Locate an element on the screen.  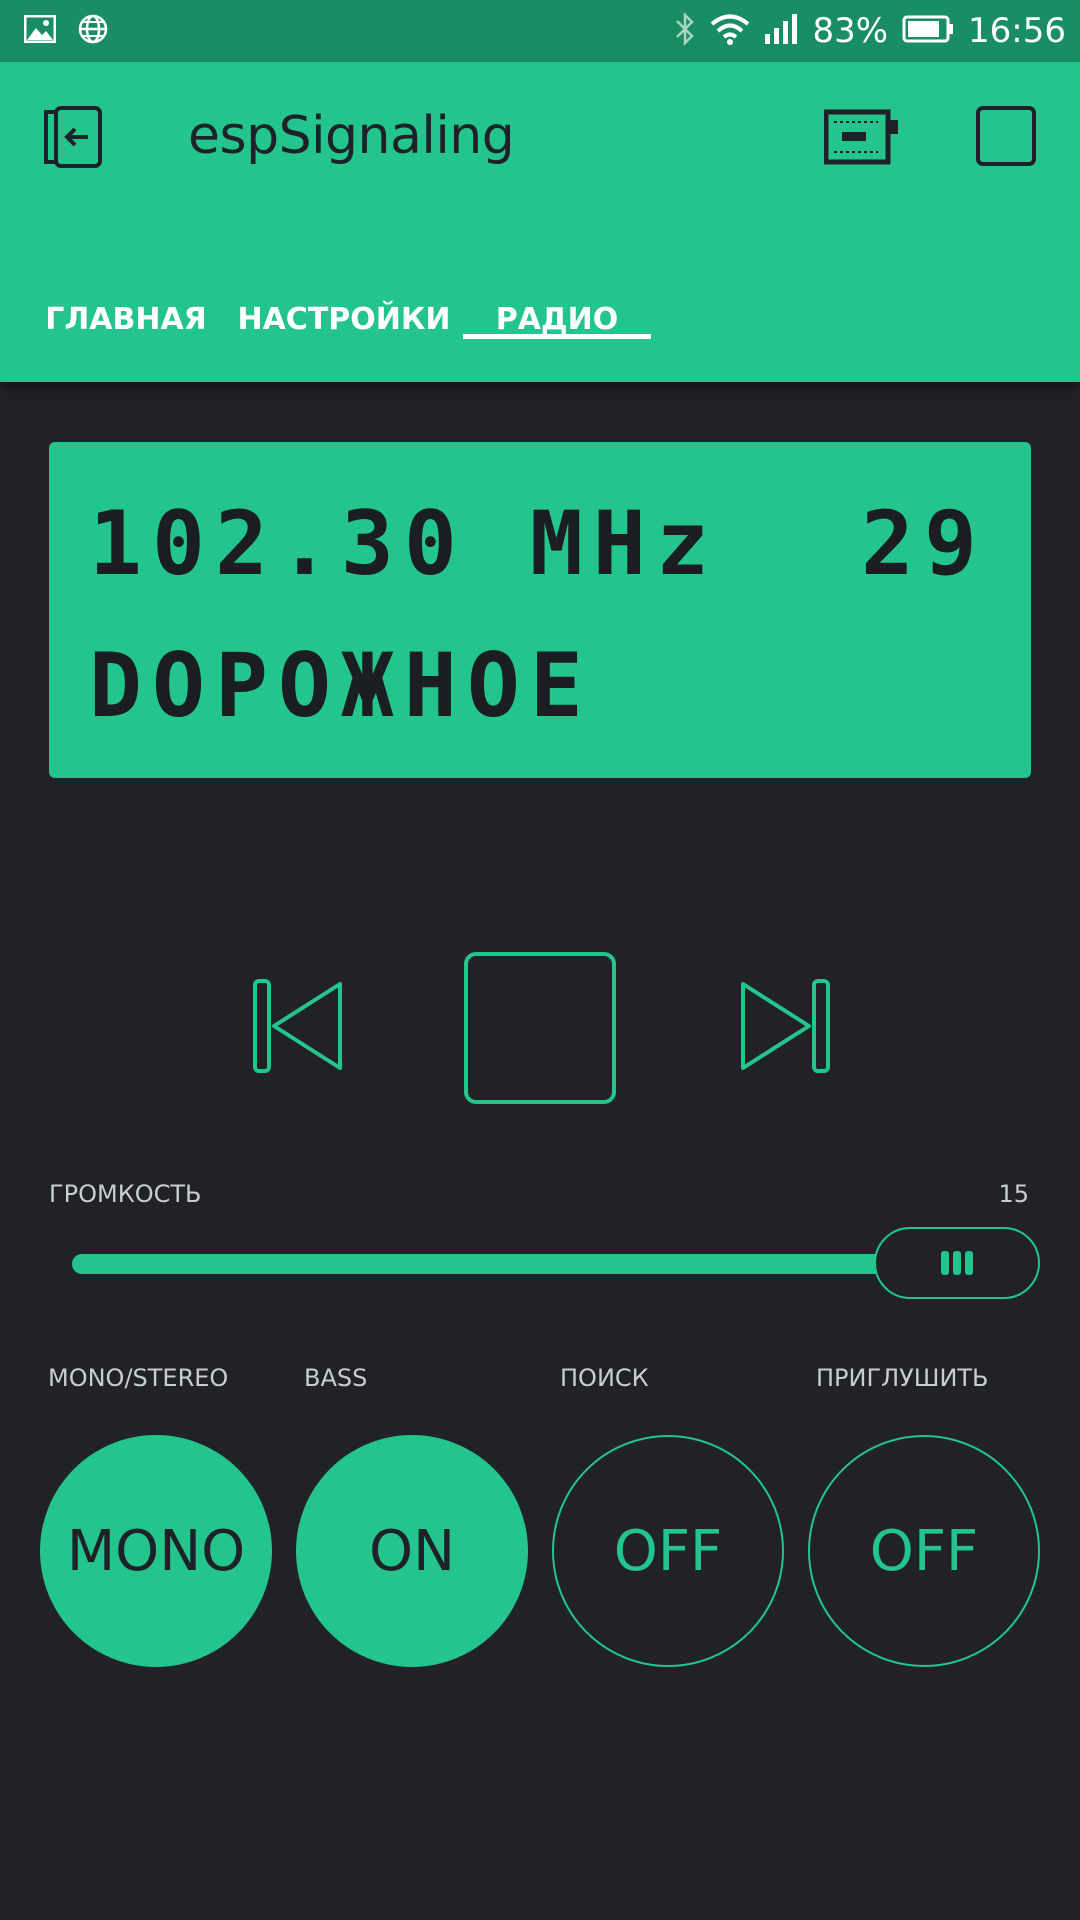
next-track-icon is located at coordinates (783, 1028).